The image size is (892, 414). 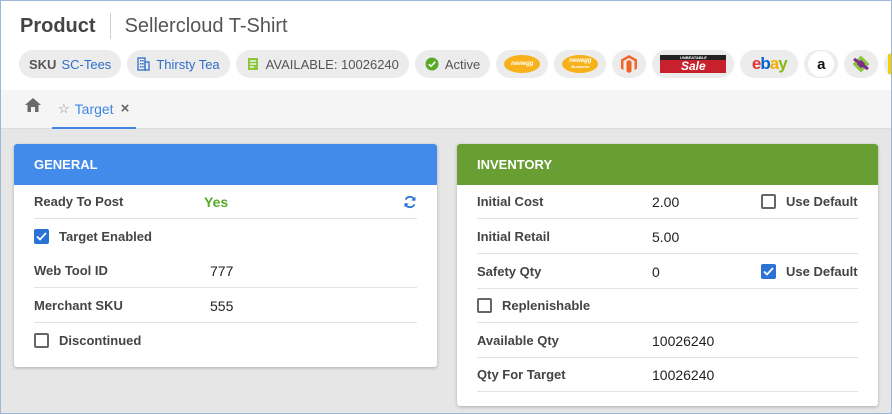 I want to click on safety-qty-use-default-checkbox, so click(x=768, y=271).